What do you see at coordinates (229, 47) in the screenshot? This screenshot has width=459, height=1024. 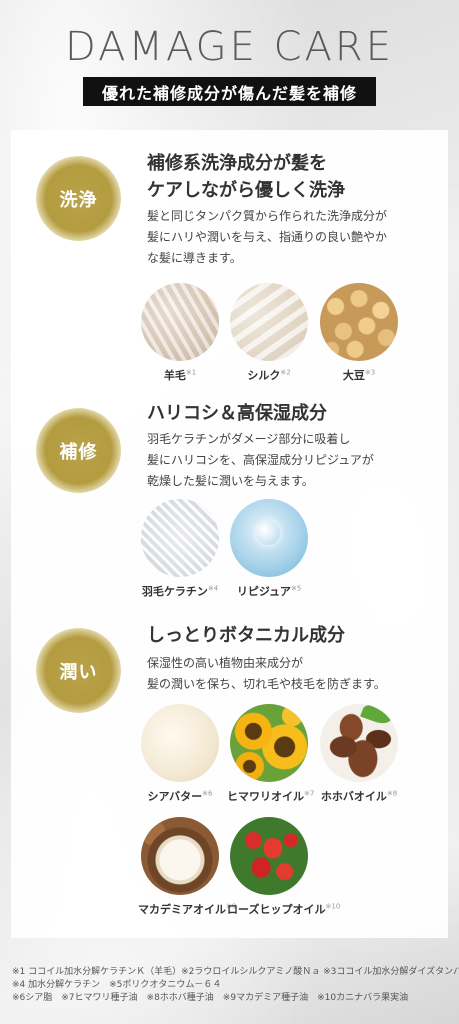 I see `page-title: DAMAGE CARE` at bounding box center [229, 47].